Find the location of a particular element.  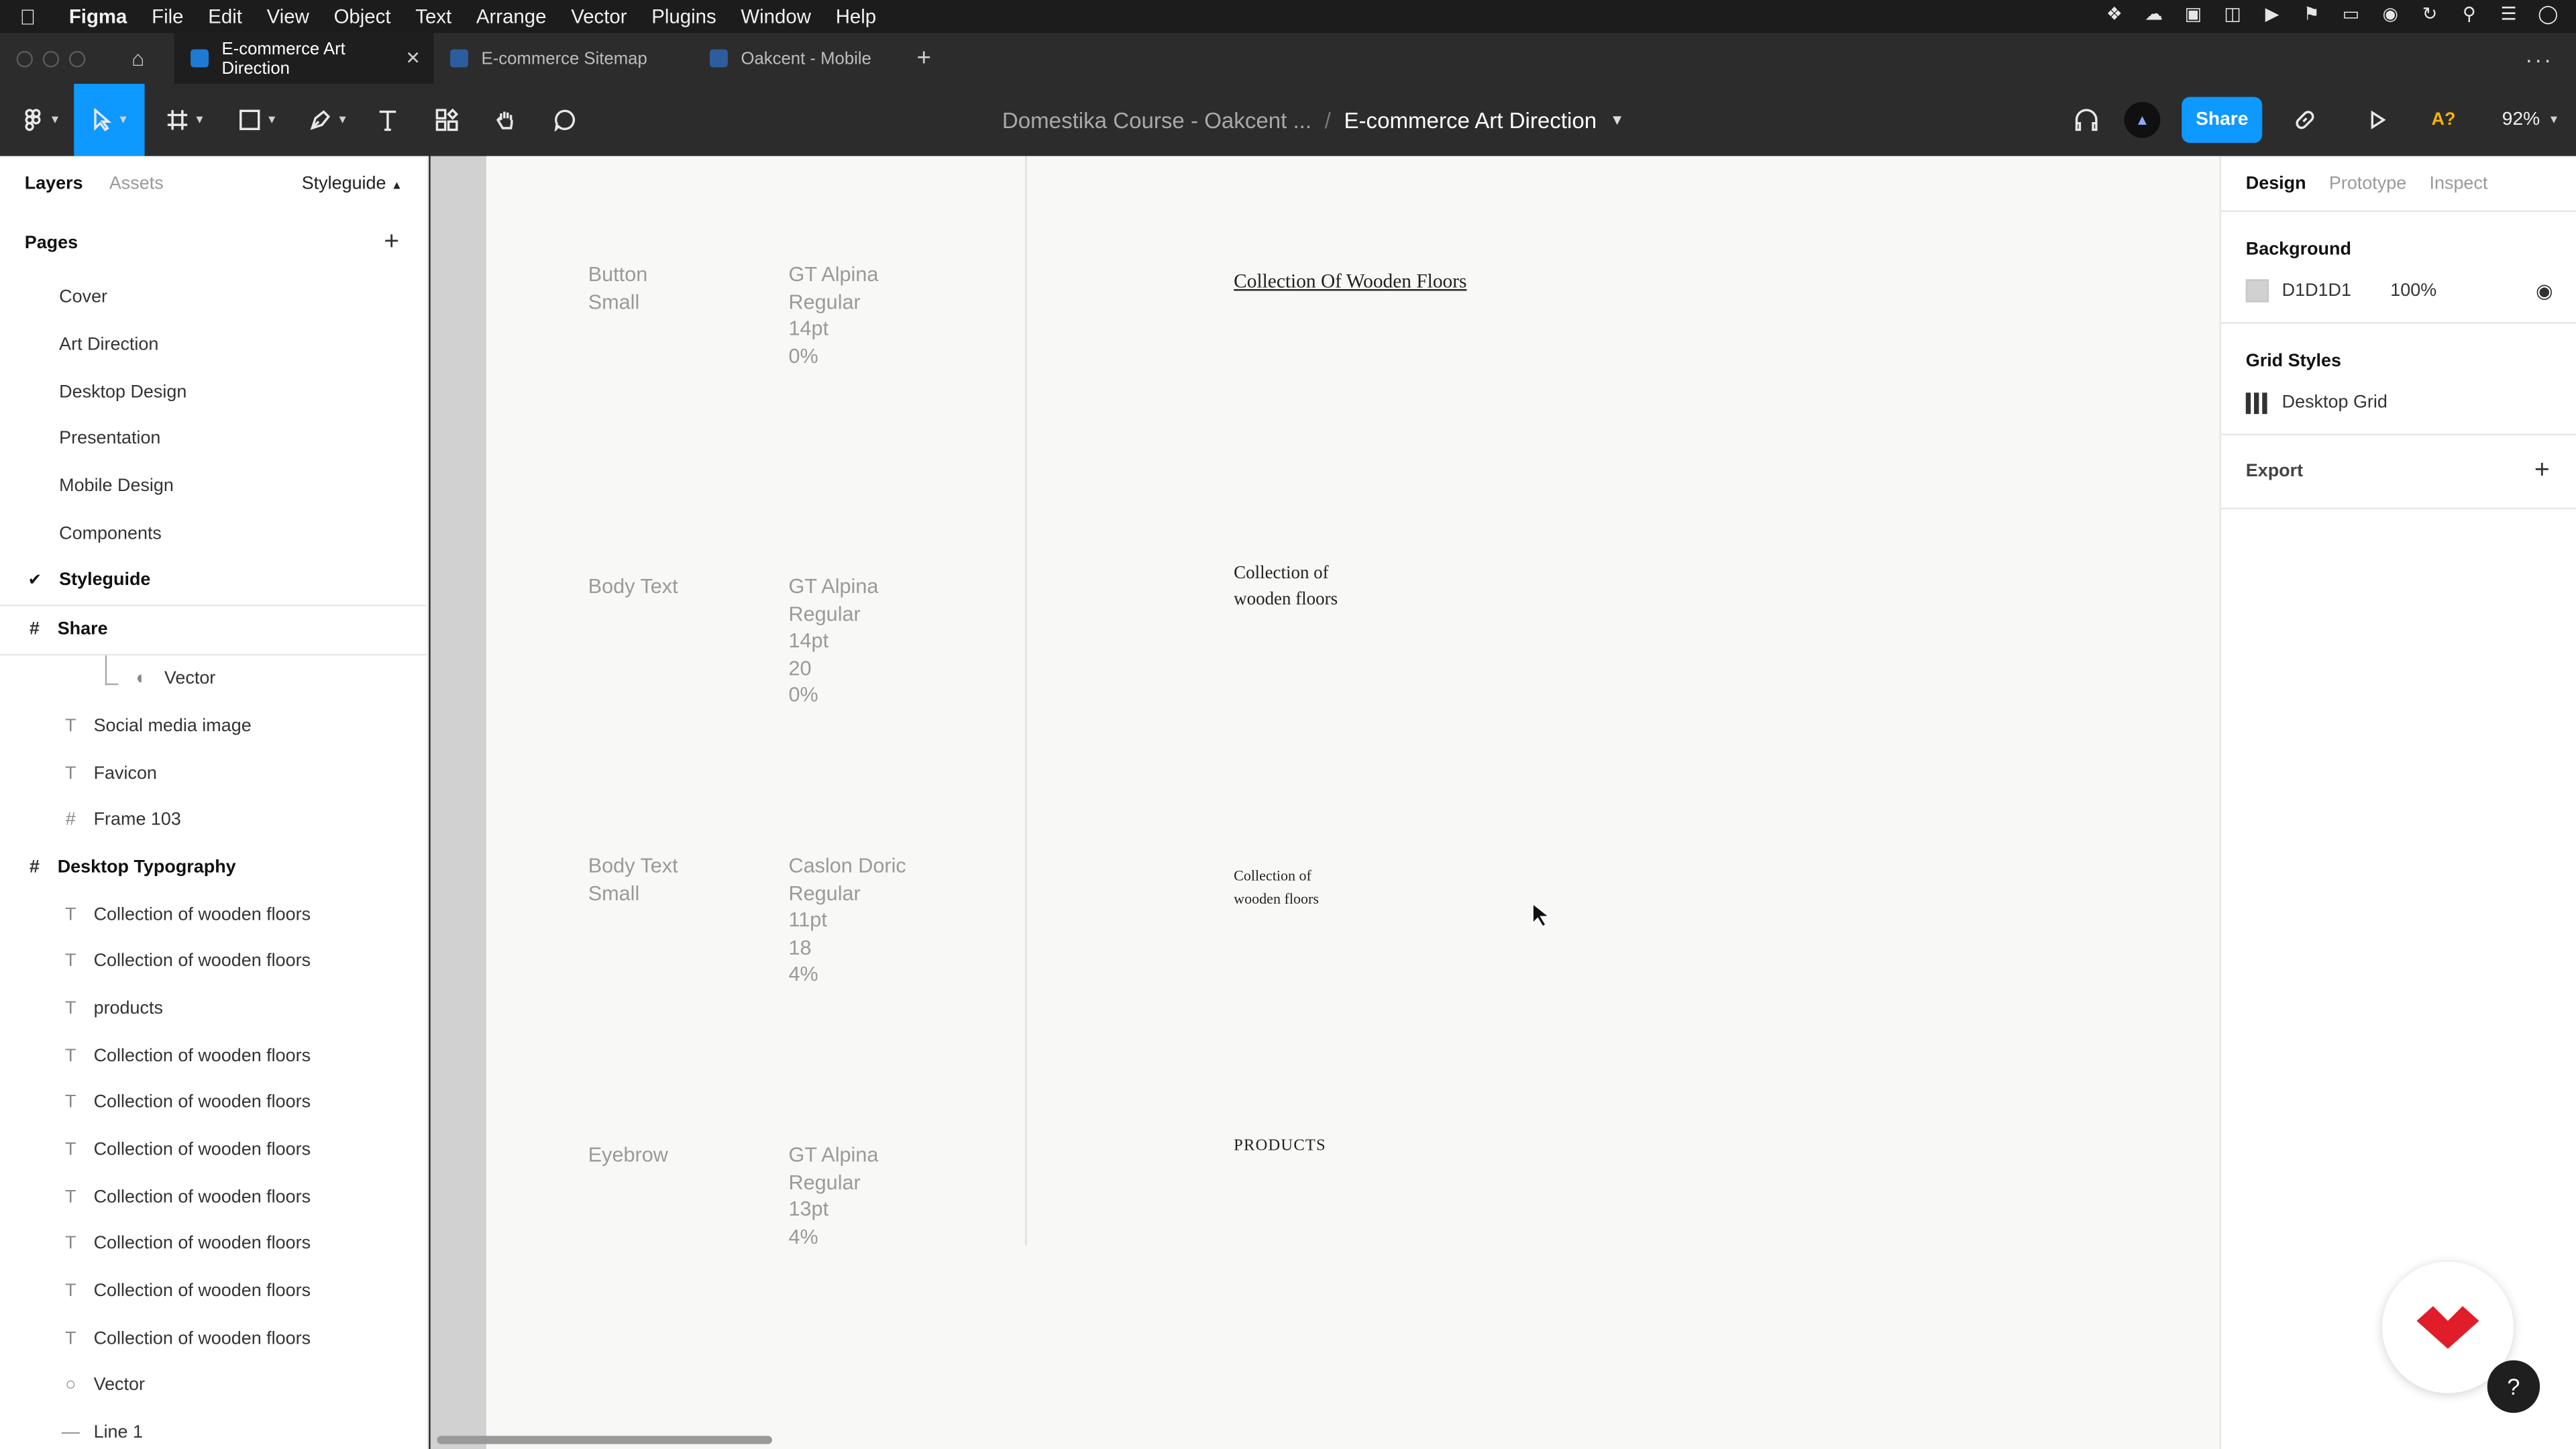

color-swatch is located at coordinates (2257, 291).